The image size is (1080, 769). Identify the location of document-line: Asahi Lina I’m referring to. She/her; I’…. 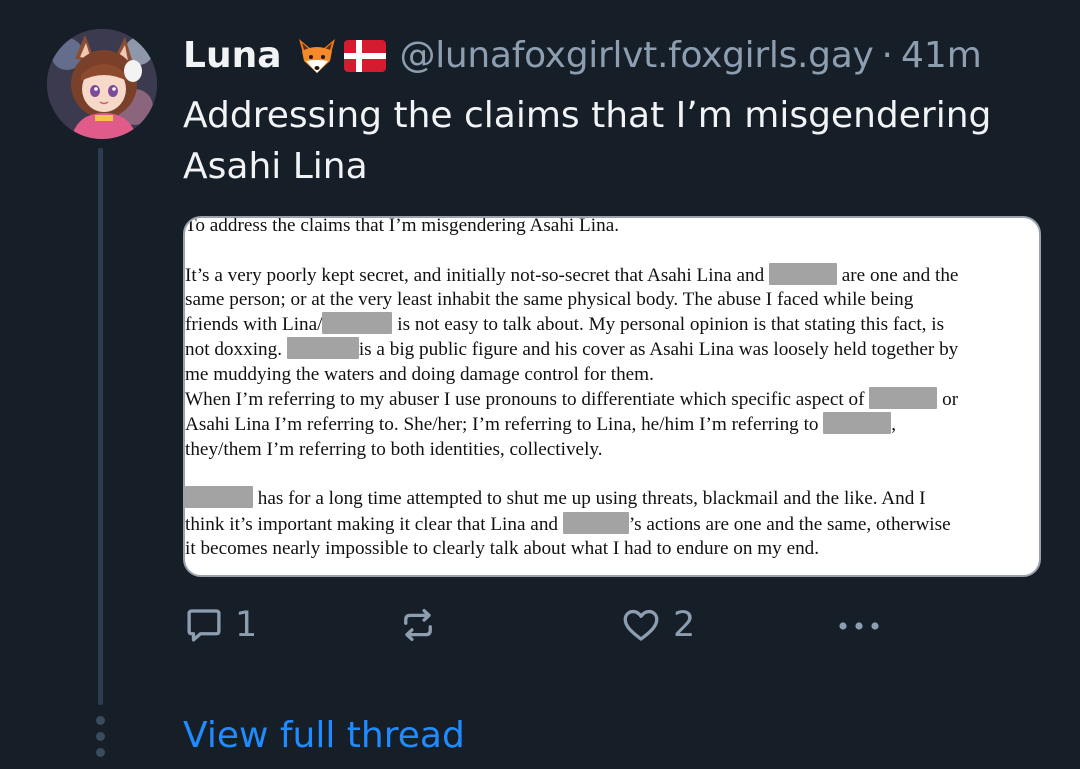
(612, 424).